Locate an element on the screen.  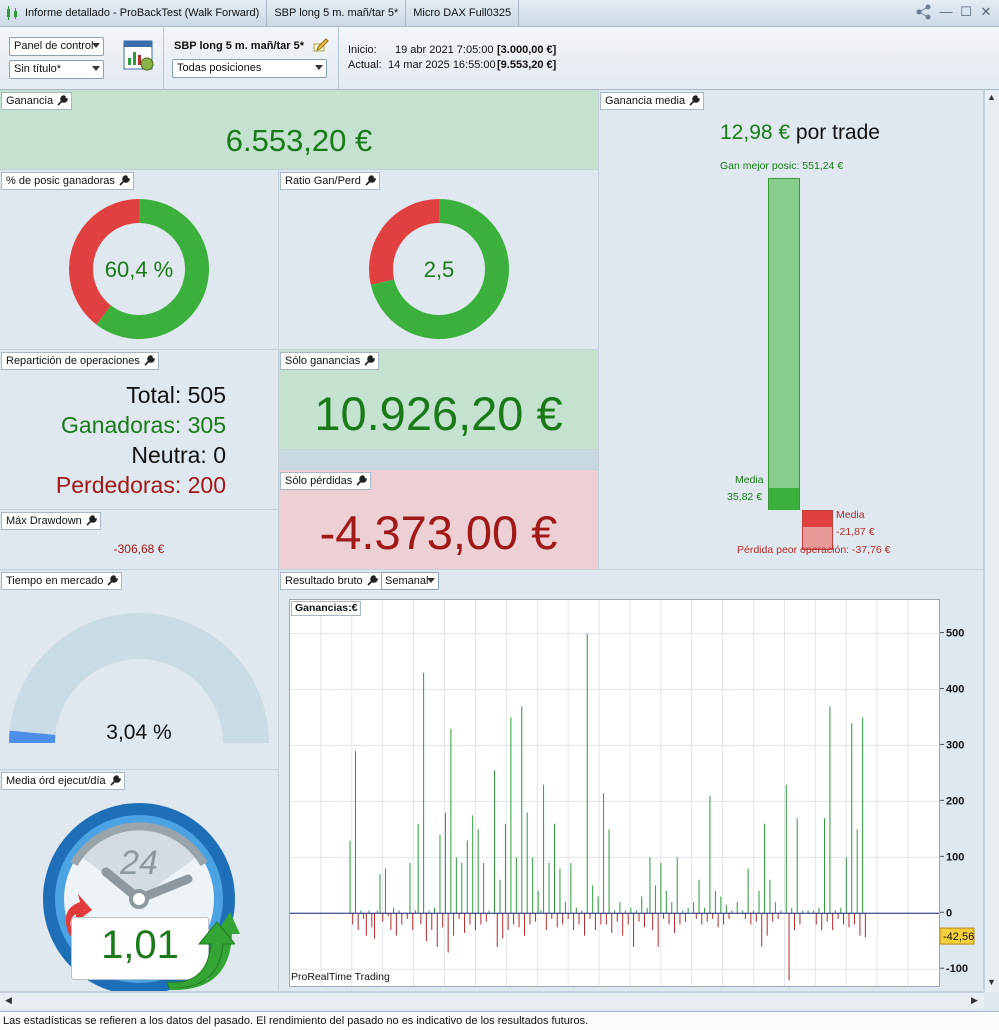
ganancia-value: 6.553,20 € is located at coordinates (299, 140).